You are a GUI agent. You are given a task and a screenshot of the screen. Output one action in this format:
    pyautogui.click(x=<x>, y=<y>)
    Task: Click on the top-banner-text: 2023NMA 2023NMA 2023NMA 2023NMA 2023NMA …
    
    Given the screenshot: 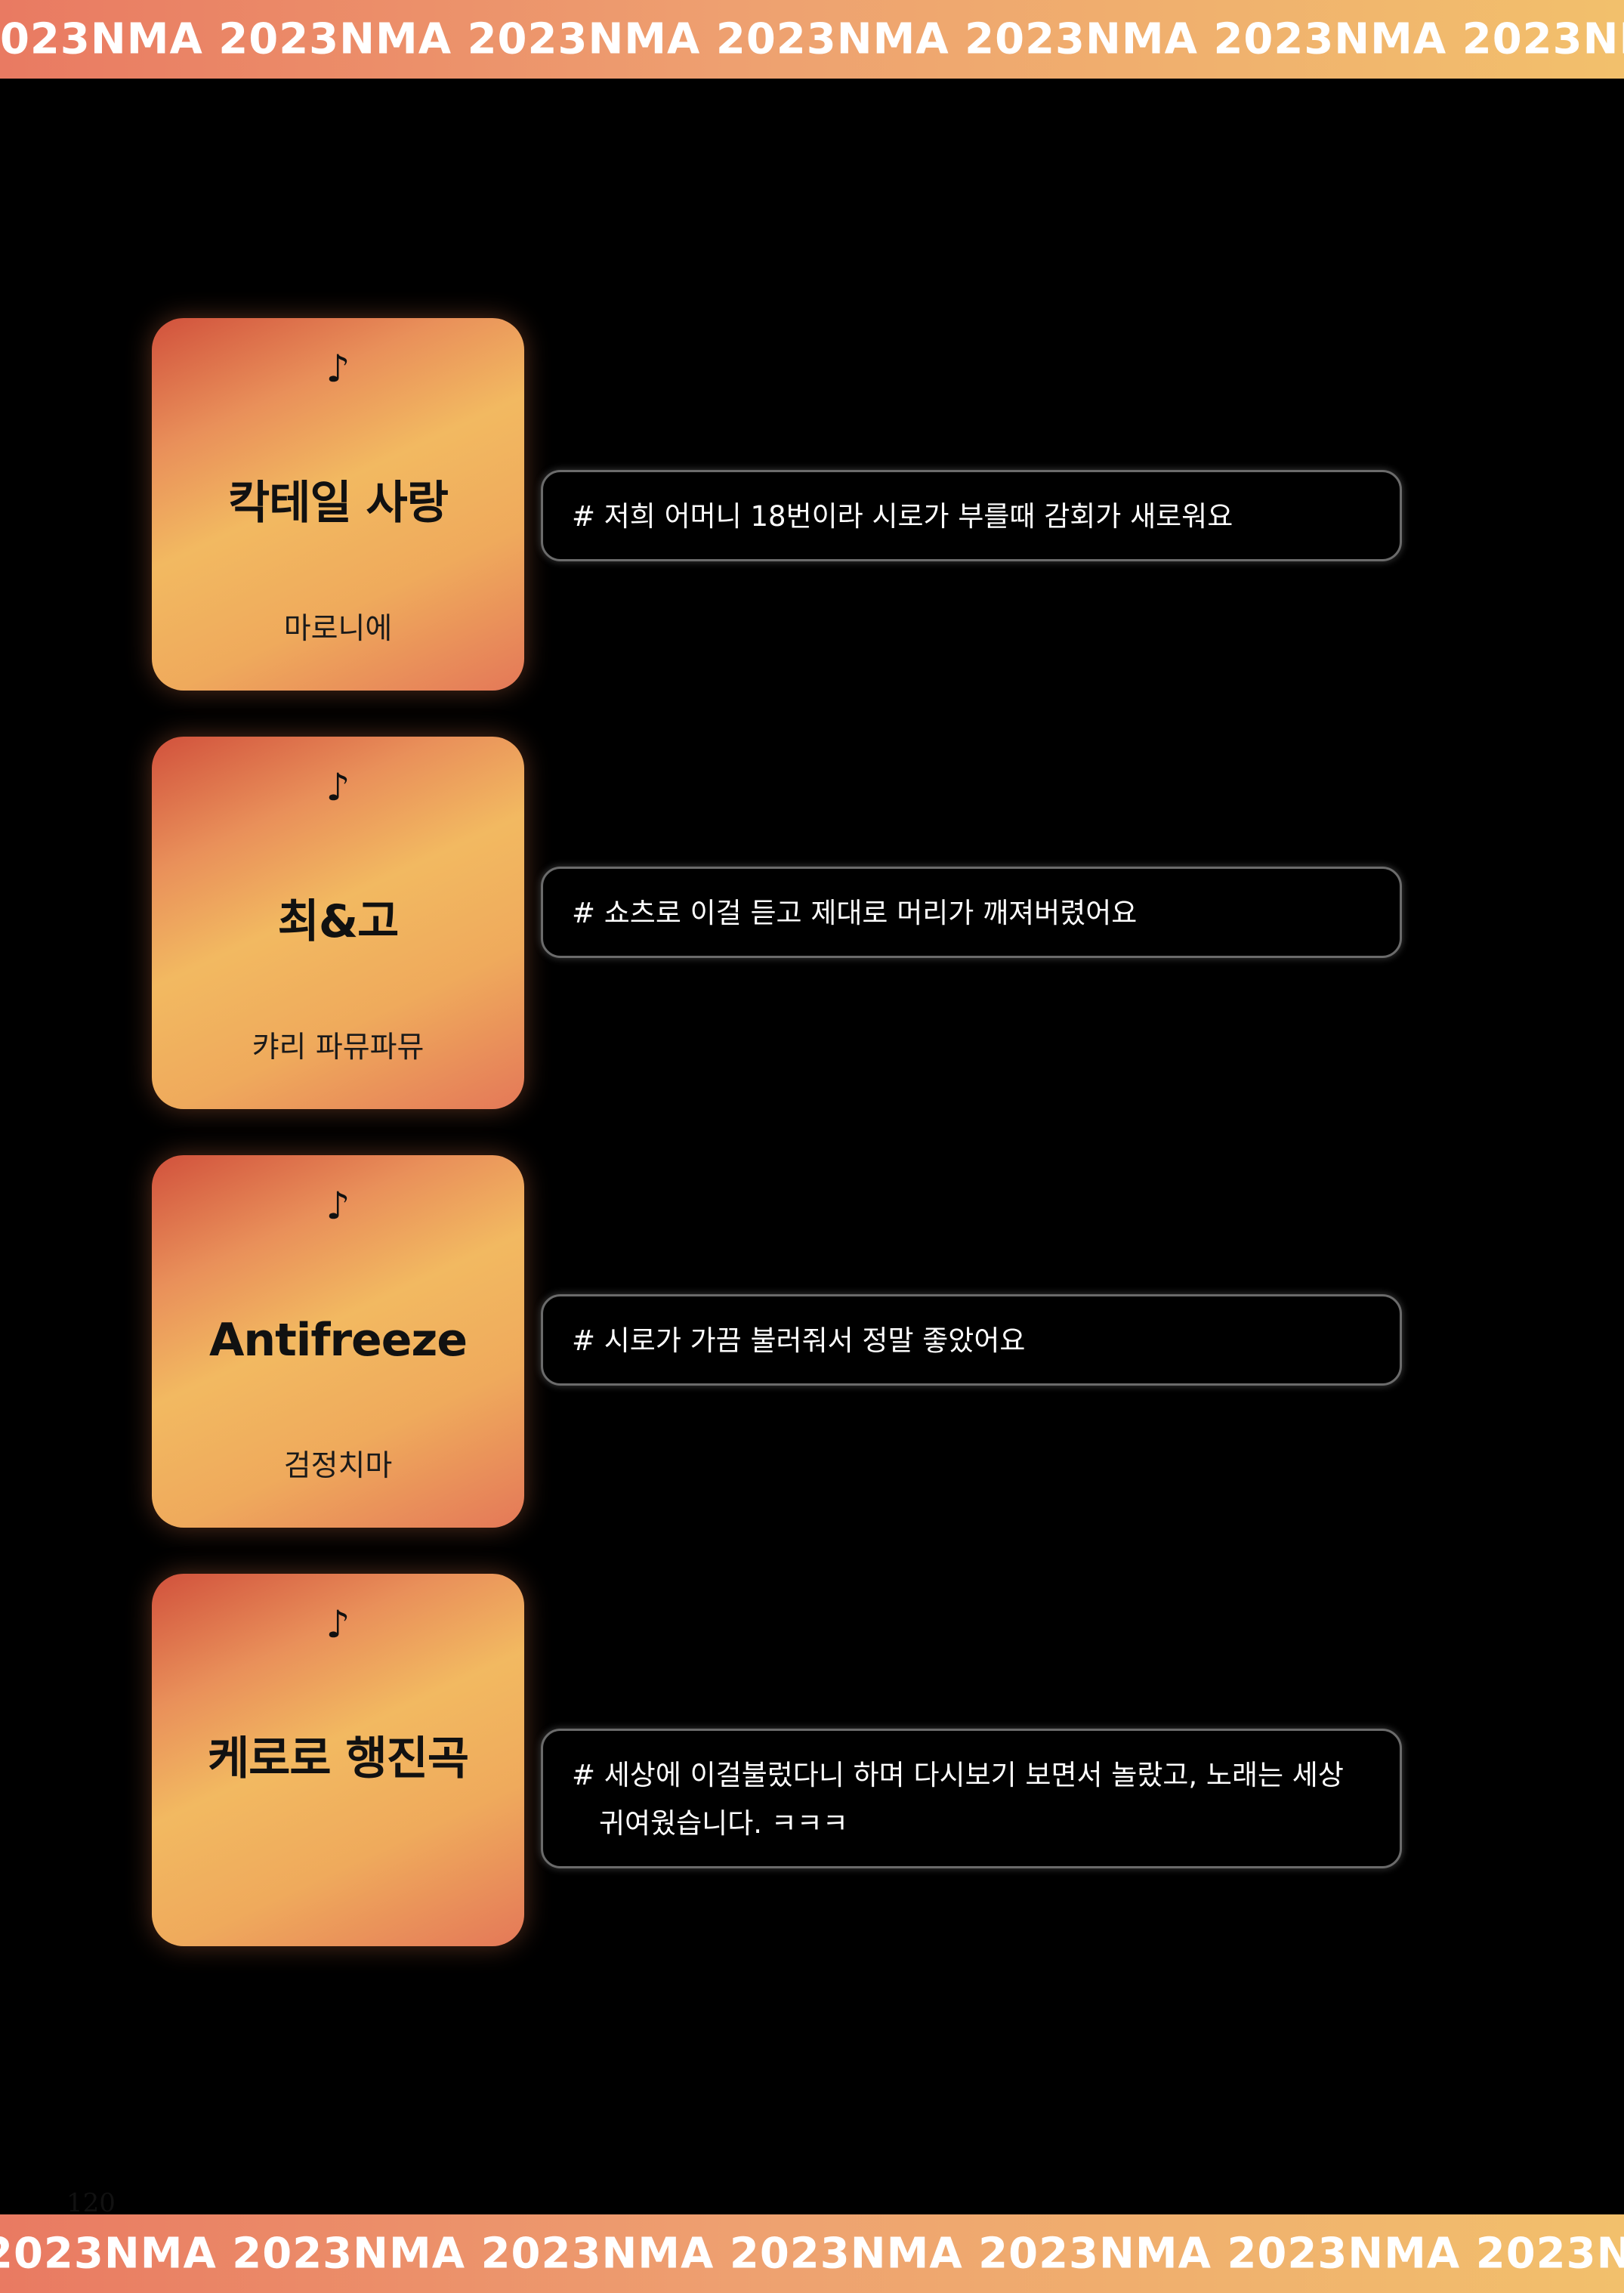 What is the action you would take?
    pyautogui.click(x=812, y=39)
    